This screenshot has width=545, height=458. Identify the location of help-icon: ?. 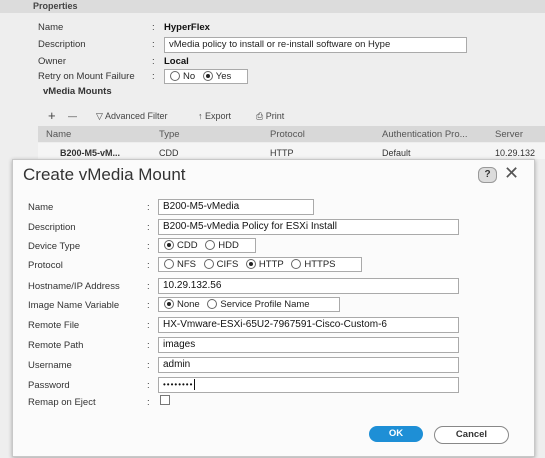
(487, 175).